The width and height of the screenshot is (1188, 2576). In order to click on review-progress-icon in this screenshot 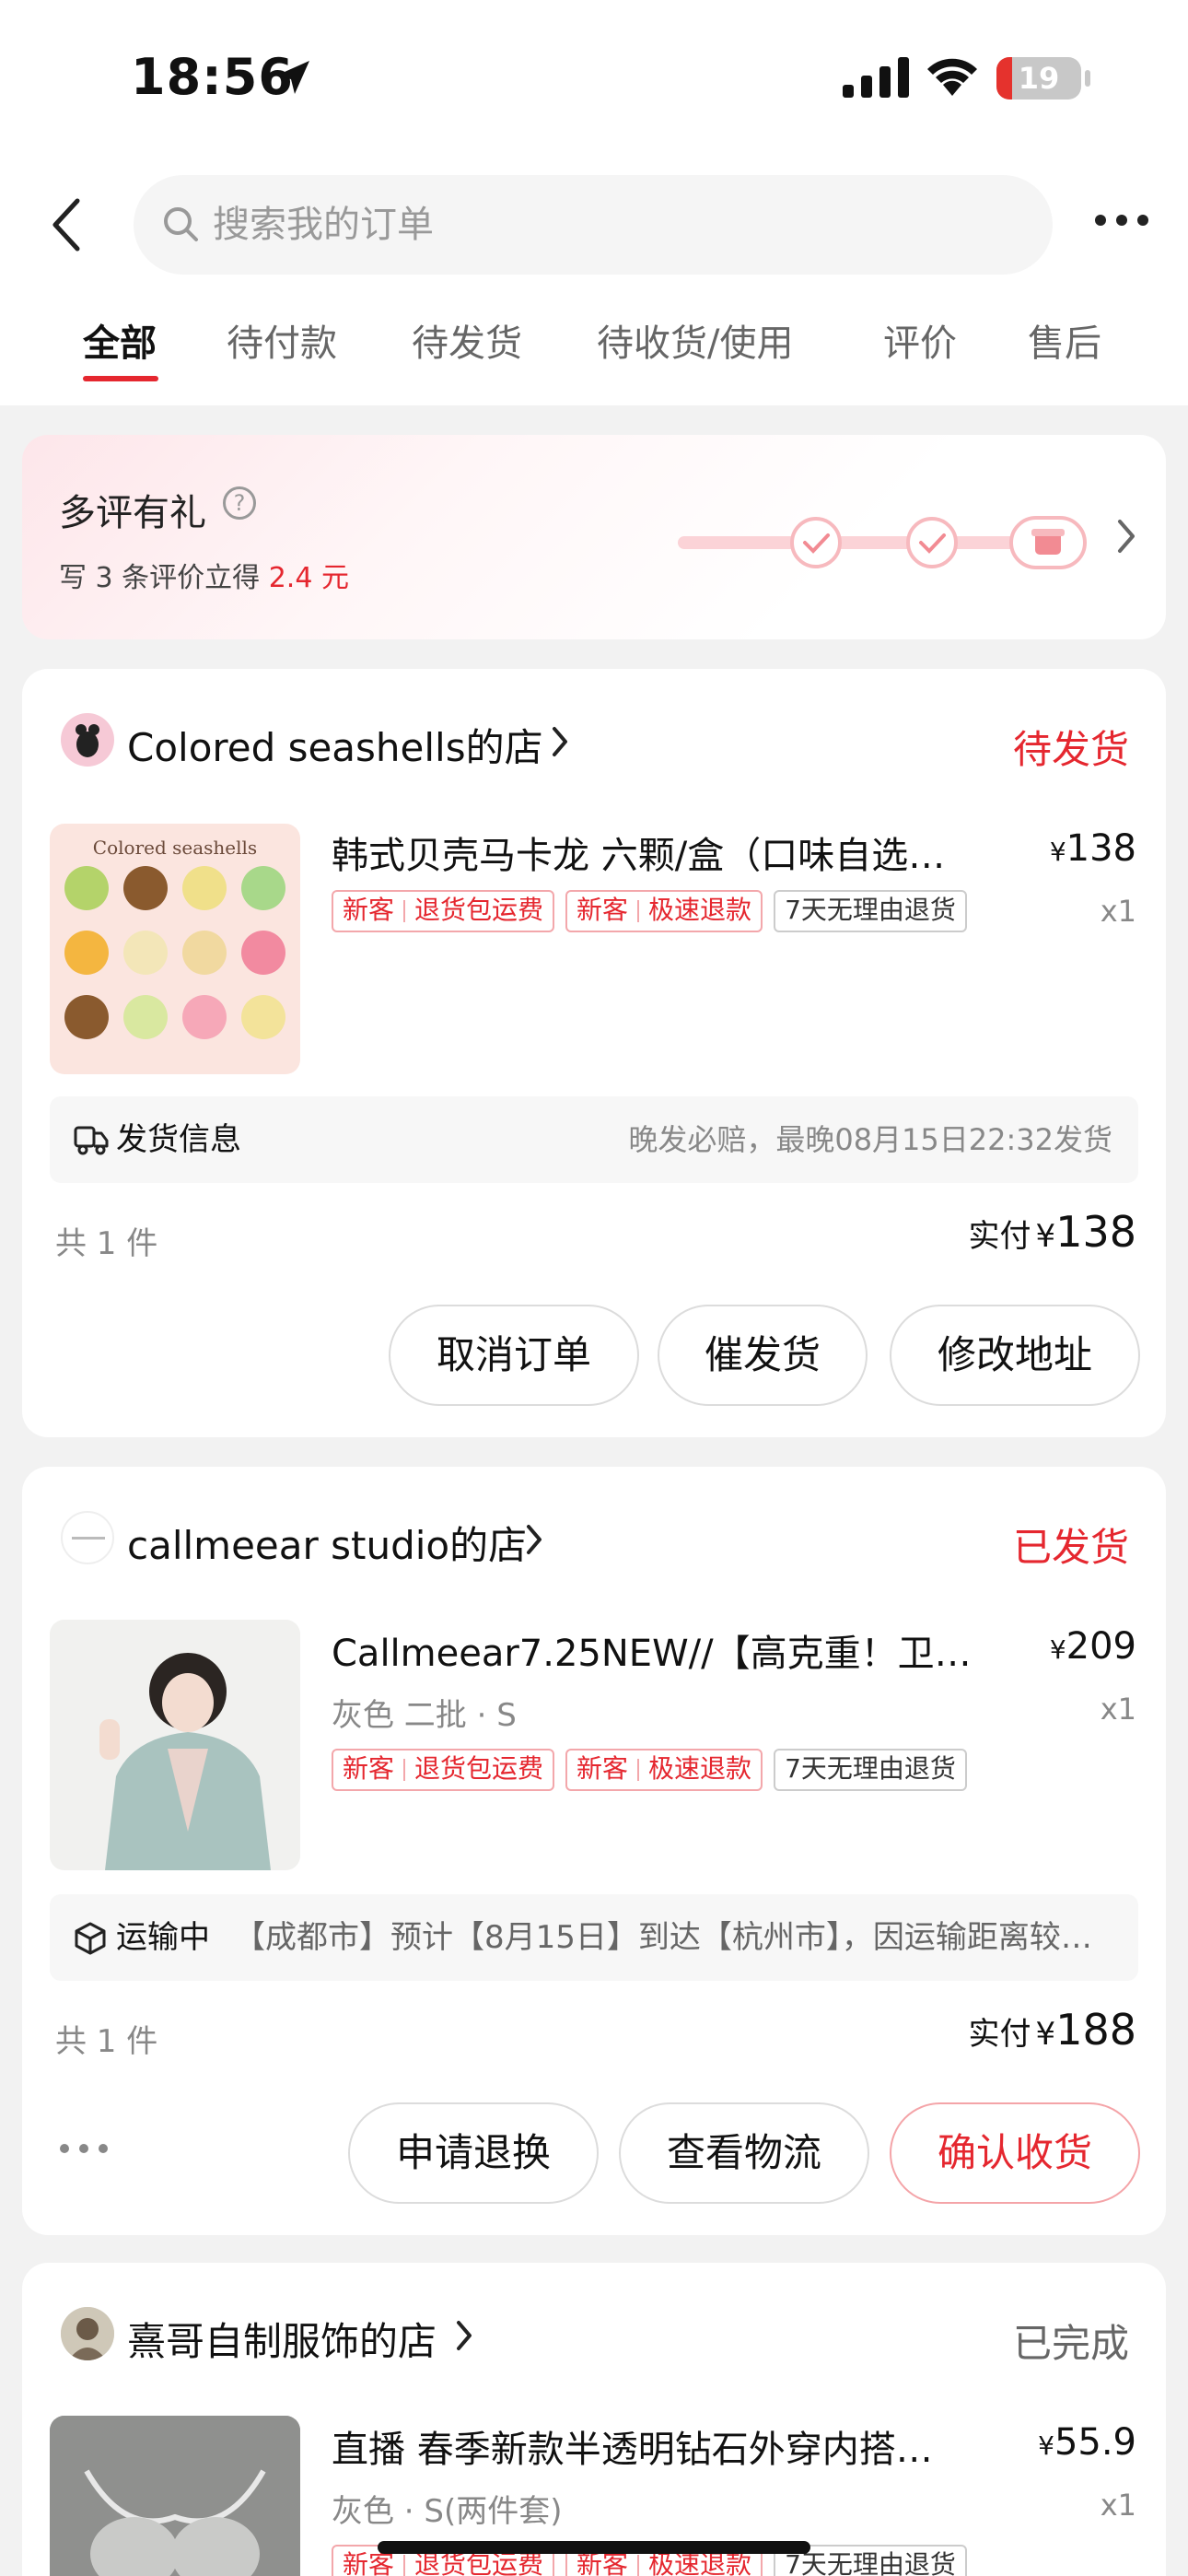, I will do `click(882, 542)`.